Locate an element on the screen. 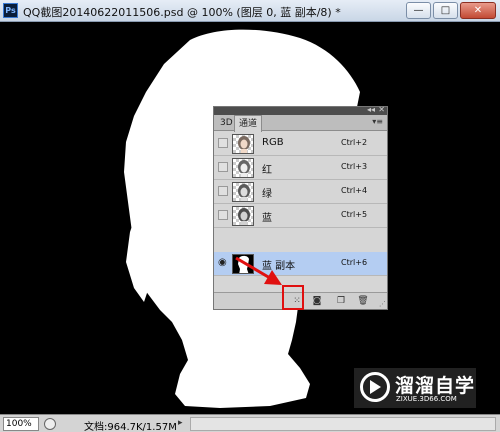 The height and width of the screenshot is (432, 500). status-info-icon is located at coordinates (50, 424).